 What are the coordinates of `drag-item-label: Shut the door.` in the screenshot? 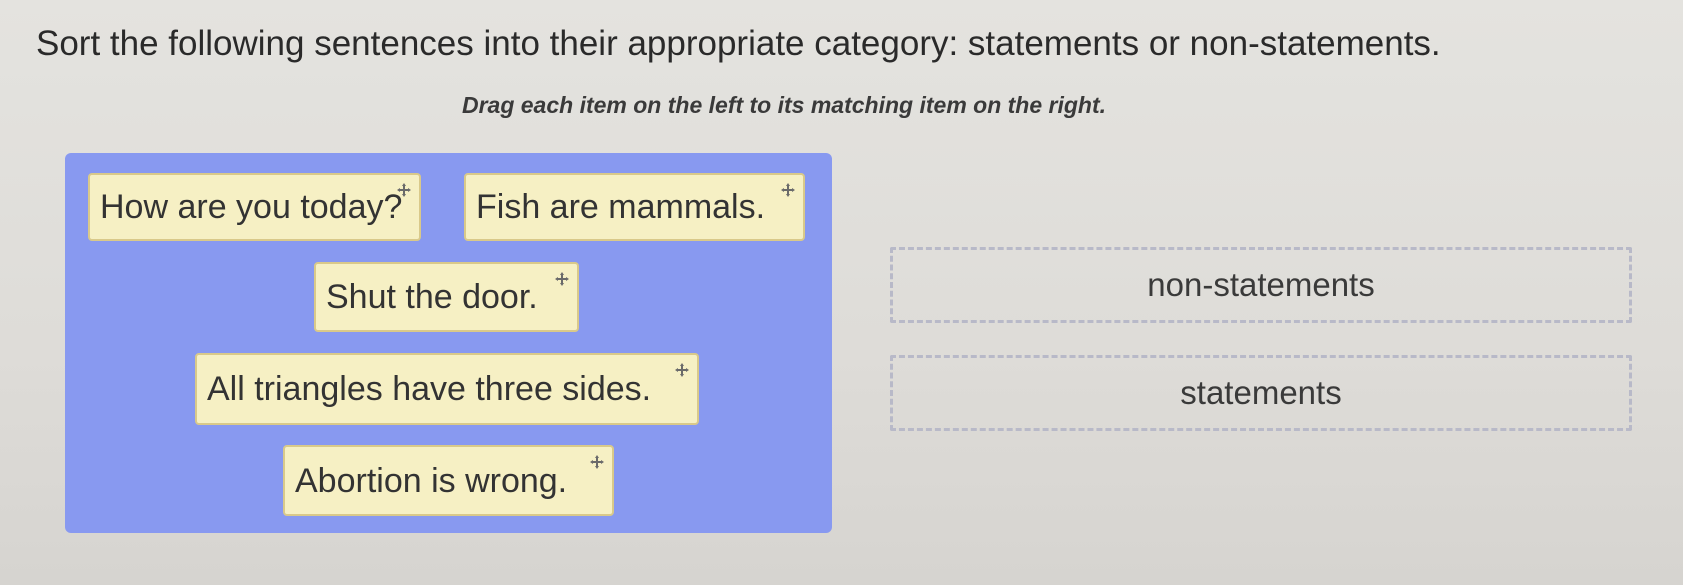 It's located at (432, 297).